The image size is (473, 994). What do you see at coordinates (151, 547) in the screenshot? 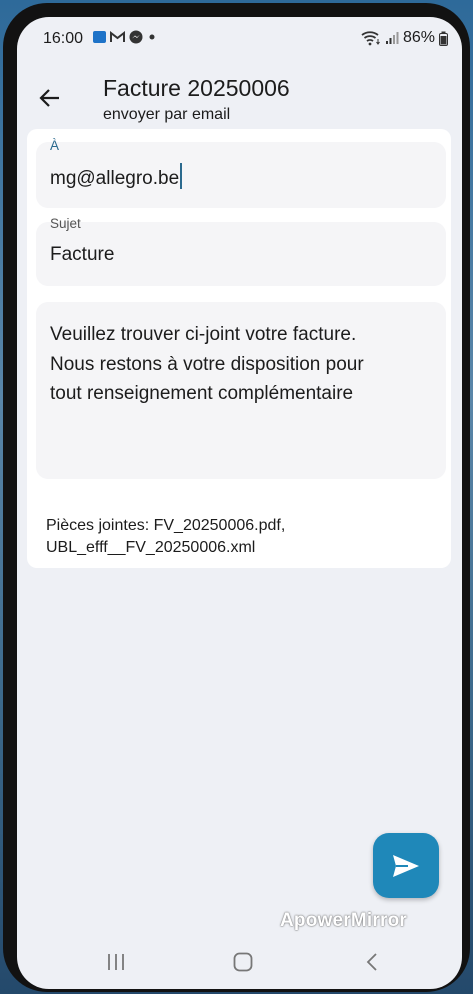
I see `attachments-line: UBL_efff__FV_20250006.xml` at bounding box center [151, 547].